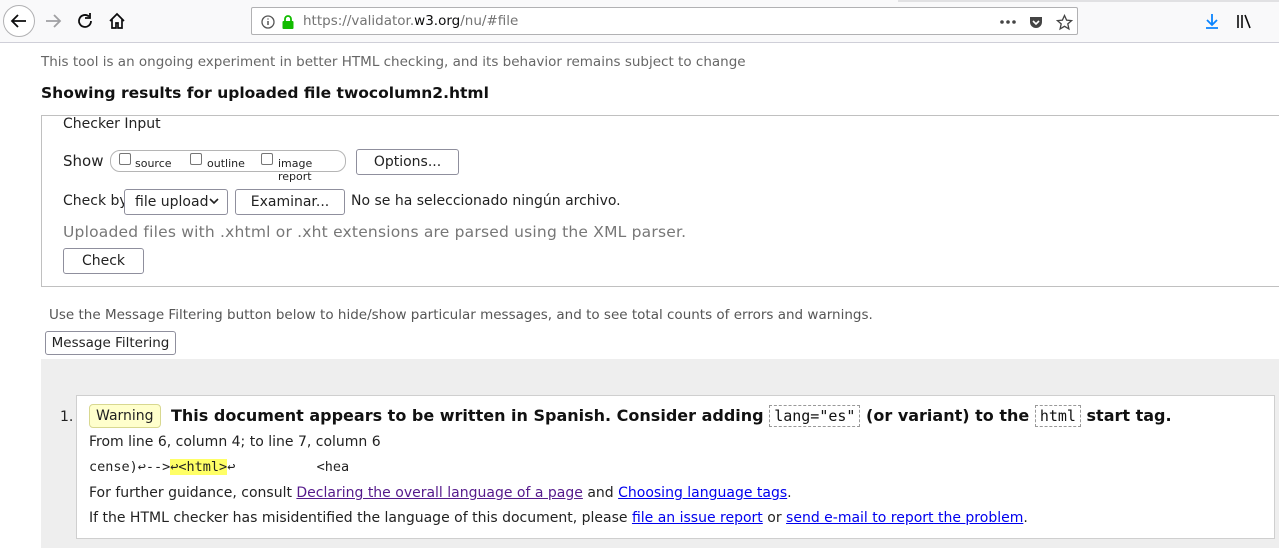 Image resolution: width=1279 pixels, height=548 pixels. Describe the element at coordinates (1057, 416) in the screenshot. I see `html-code: html` at that location.